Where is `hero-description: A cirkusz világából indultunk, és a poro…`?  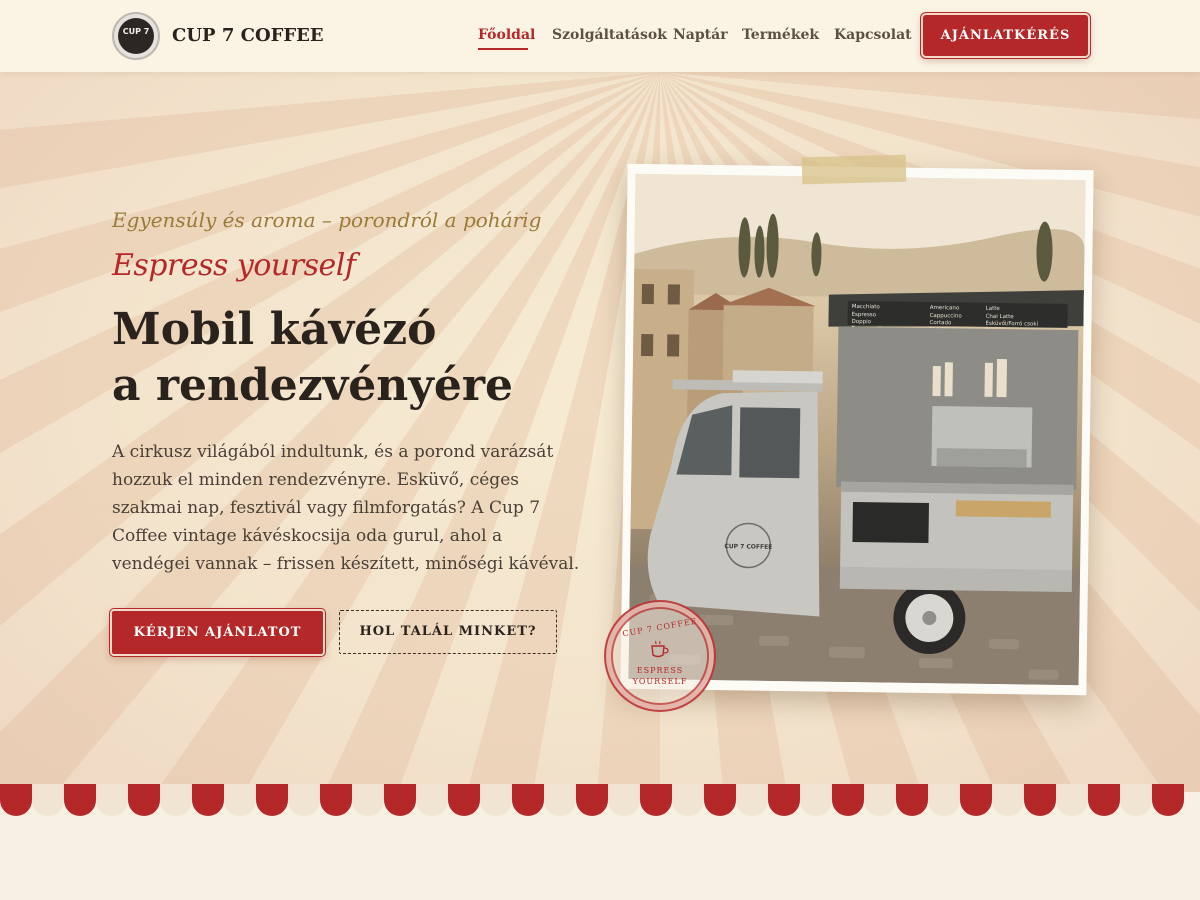
hero-description: A cirkusz világából indultunk, és a poro… is located at coordinates (346, 508).